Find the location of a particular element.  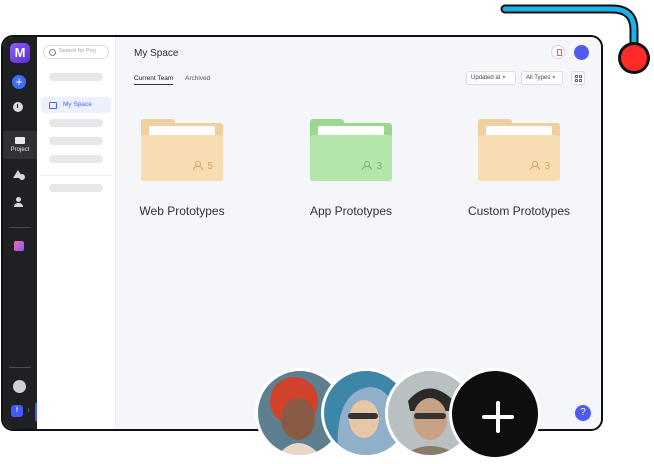

invite-button is located at coordinates (495, 414).